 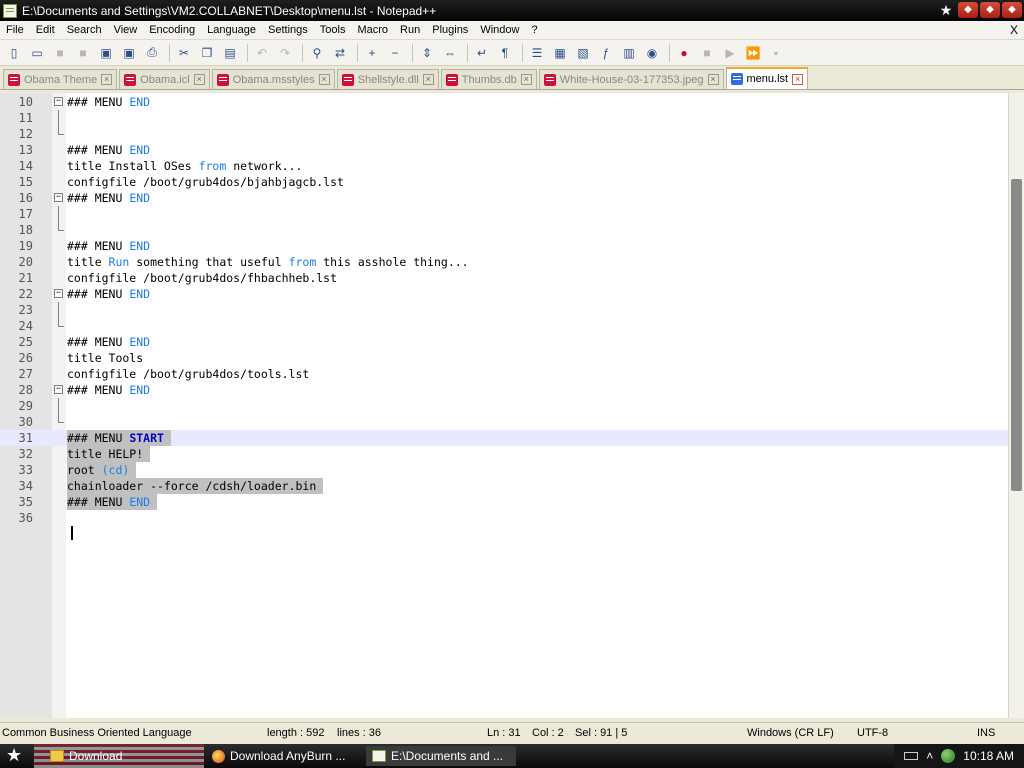 What do you see at coordinates (946, 10) in the screenshot?
I see `star-icon: ★` at bounding box center [946, 10].